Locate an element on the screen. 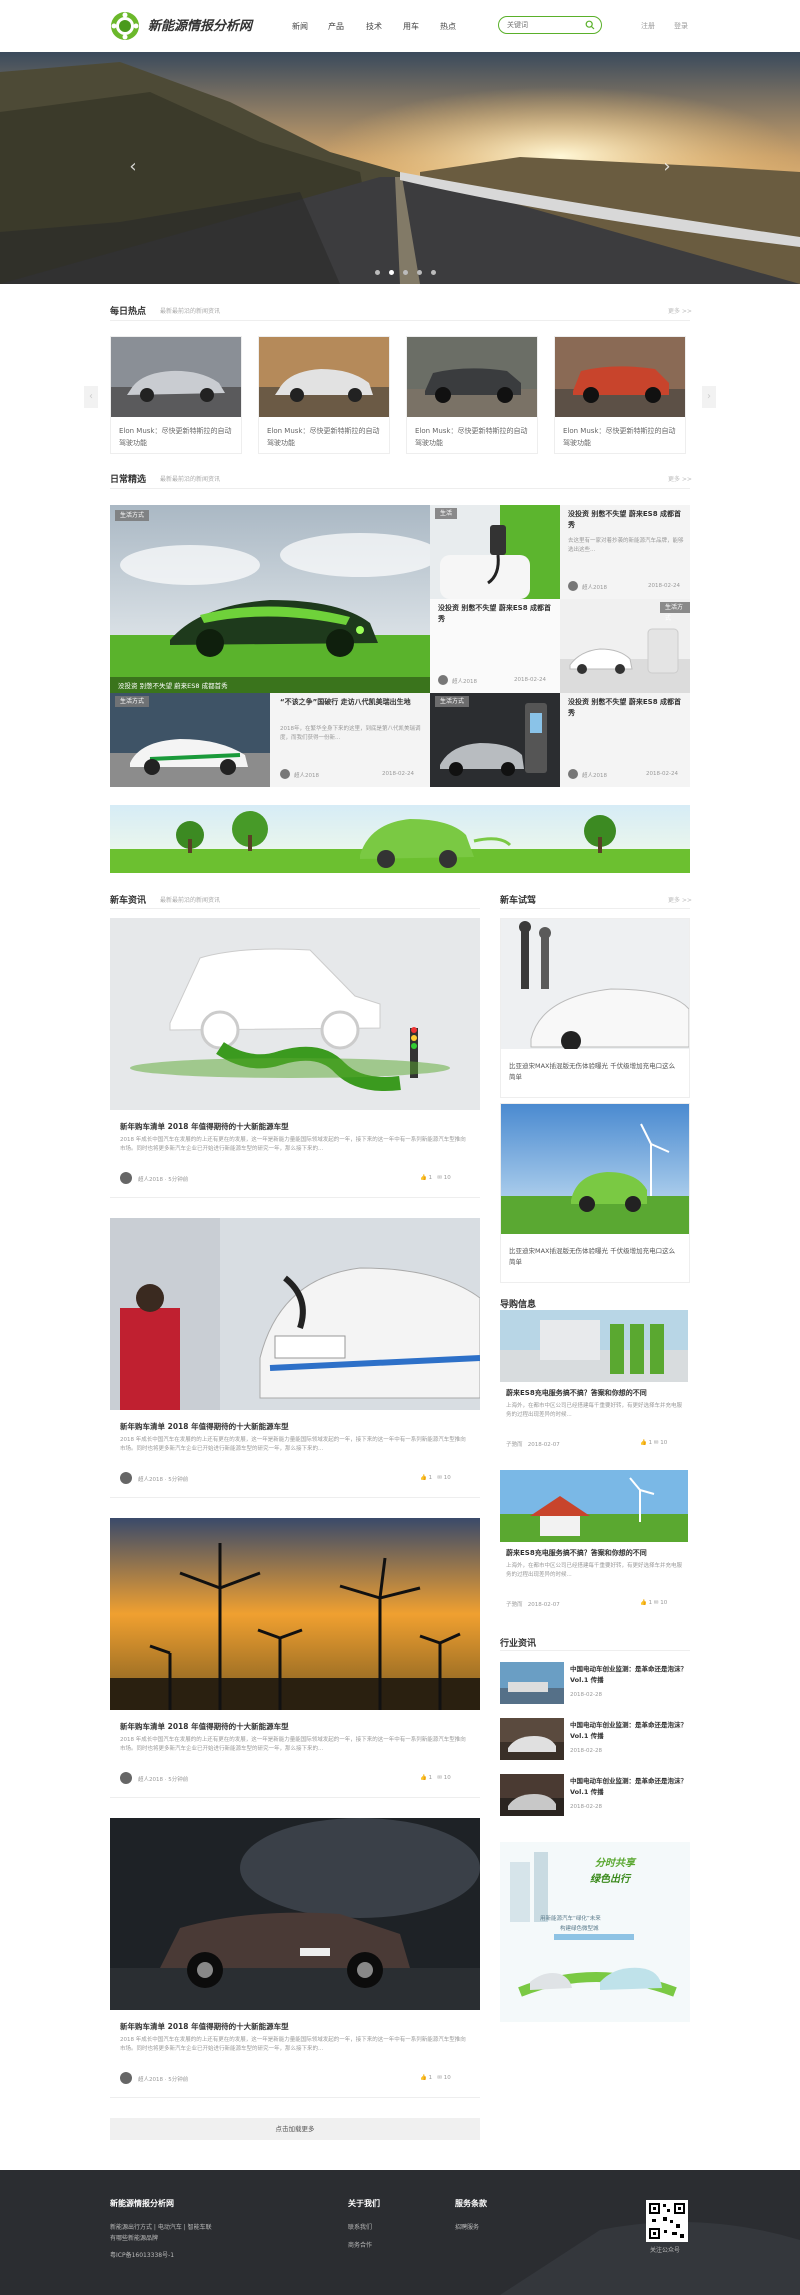 The width and height of the screenshot is (800, 2295). green-car-image is located at coordinates (400, 839).